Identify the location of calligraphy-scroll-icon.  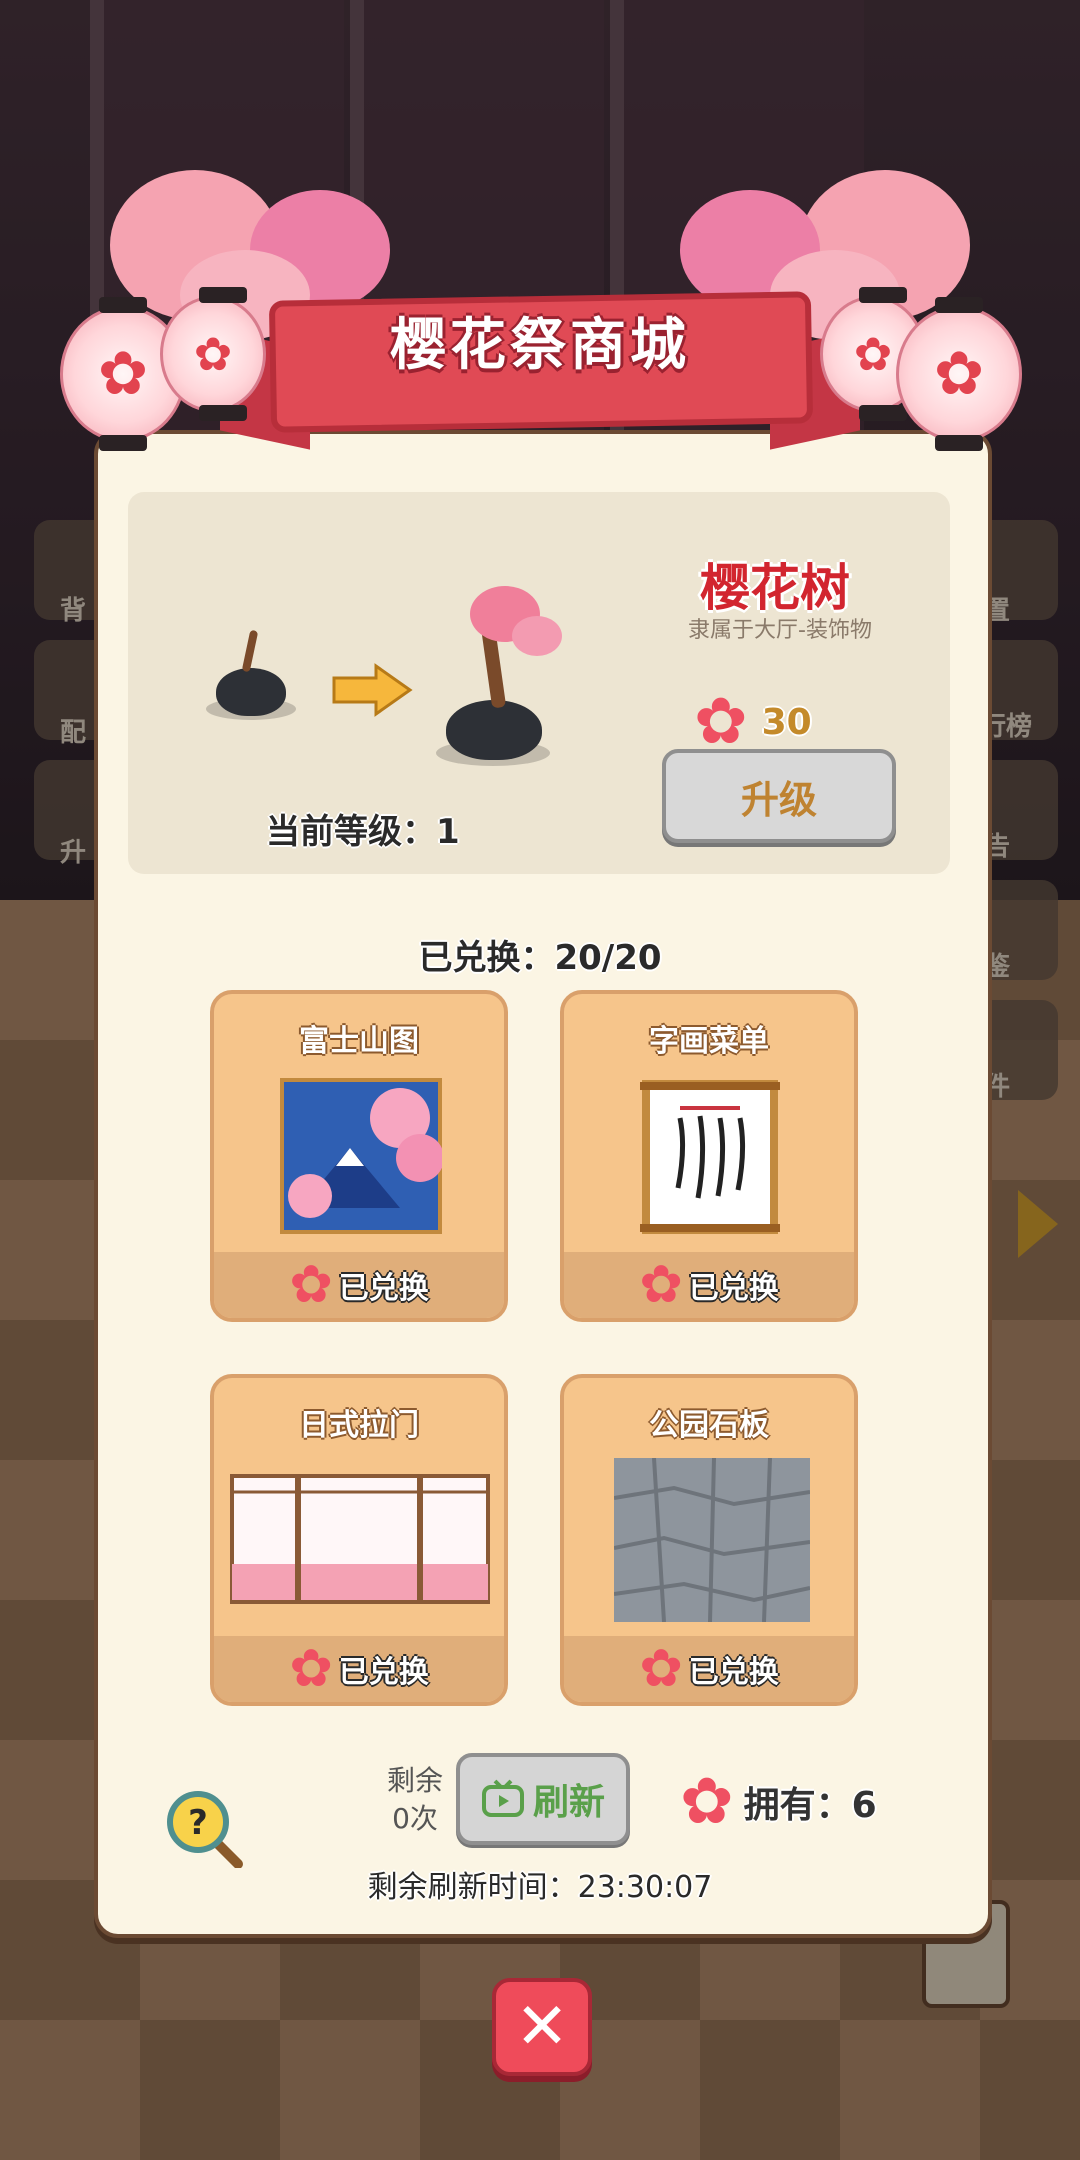
(710, 1157).